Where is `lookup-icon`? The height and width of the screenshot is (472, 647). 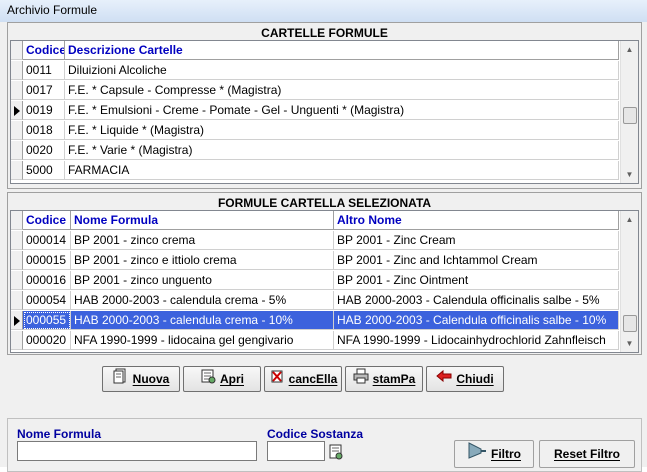
lookup-icon is located at coordinates (336, 452).